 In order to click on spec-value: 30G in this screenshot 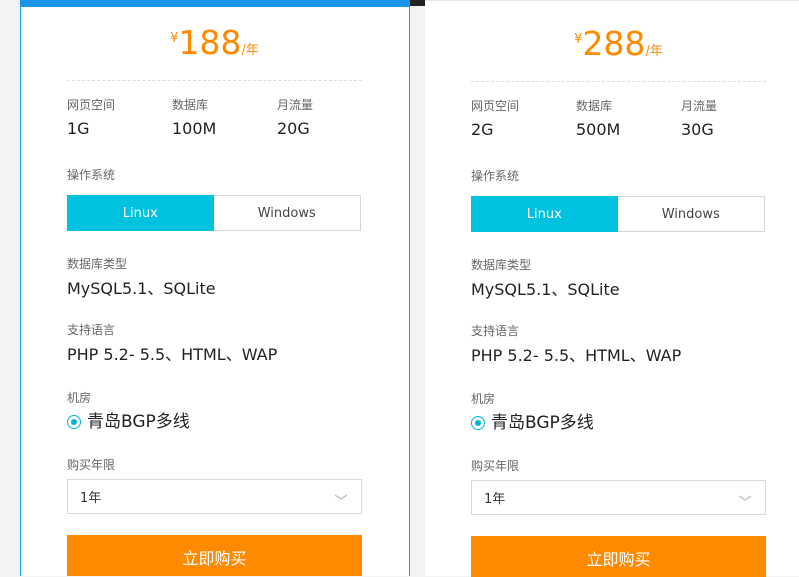, I will do `click(697, 129)`.